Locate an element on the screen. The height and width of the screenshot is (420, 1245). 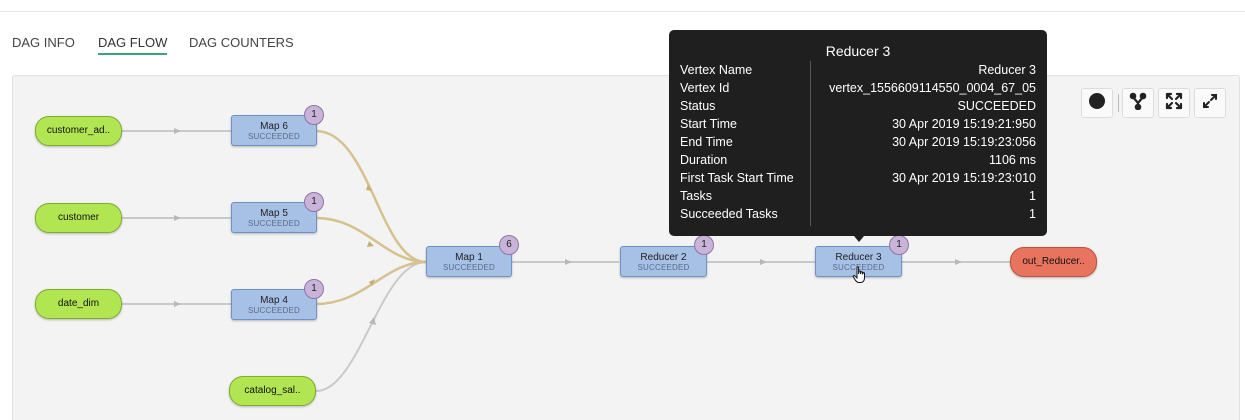
tooltip-key: Tasks is located at coordinates (696, 196).